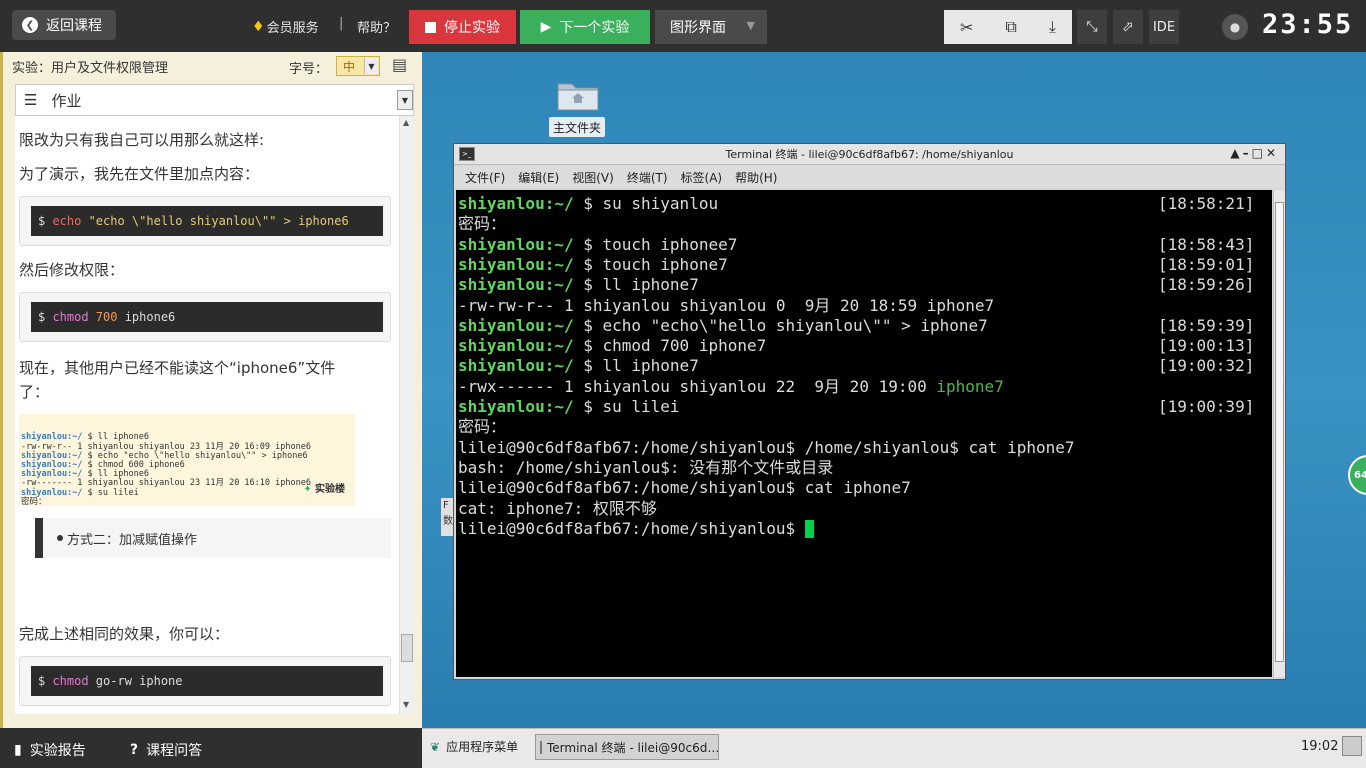 The height and width of the screenshot is (768, 1366). Describe the element at coordinates (1128, 27) in the screenshot. I see `open-external-icon: ⬀` at that location.